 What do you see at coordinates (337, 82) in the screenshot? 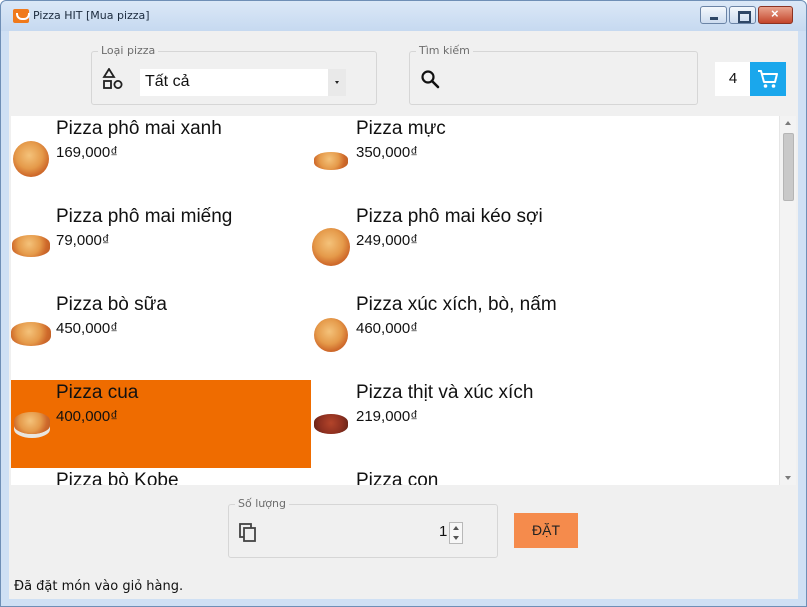
I see `chevron-down-icon` at bounding box center [337, 82].